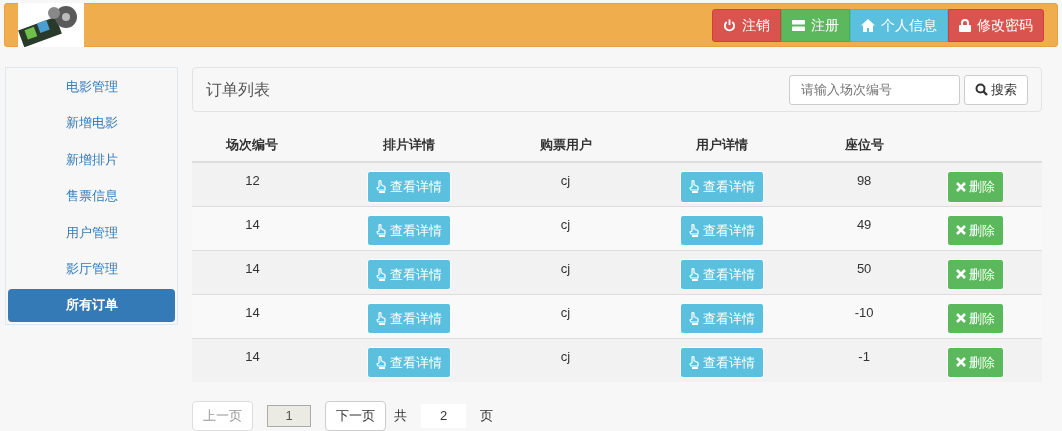 This screenshot has height=431, width=1062. What do you see at coordinates (864, 224) in the screenshot?
I see `table-cell: 49` at bounding box center [864, 224].